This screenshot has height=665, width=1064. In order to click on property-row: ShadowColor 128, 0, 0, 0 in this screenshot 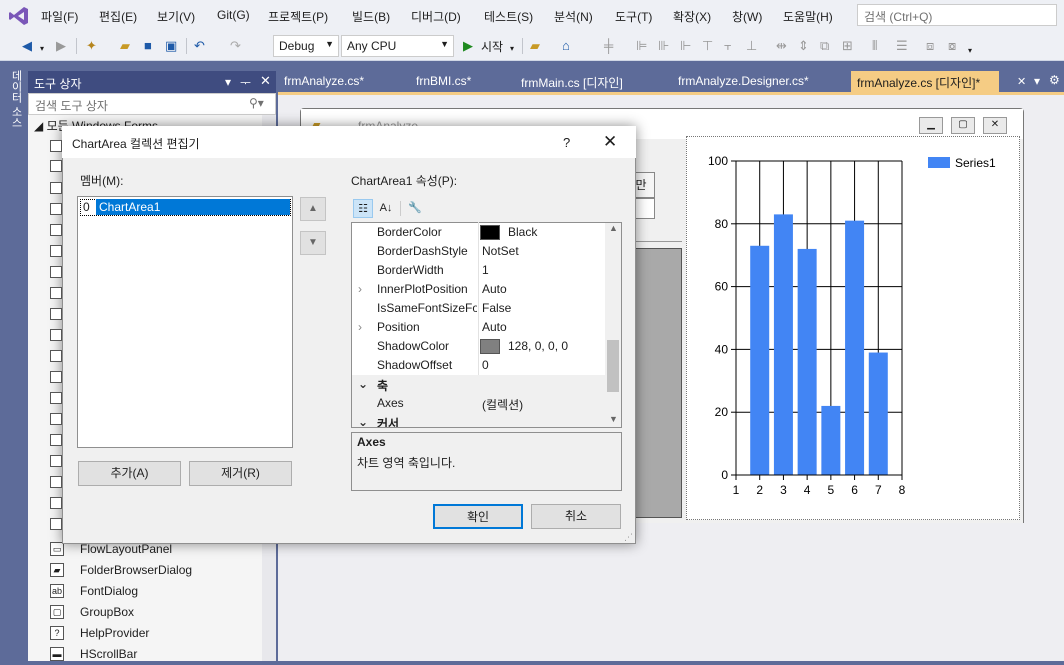, I will do `click(479, 346)`.